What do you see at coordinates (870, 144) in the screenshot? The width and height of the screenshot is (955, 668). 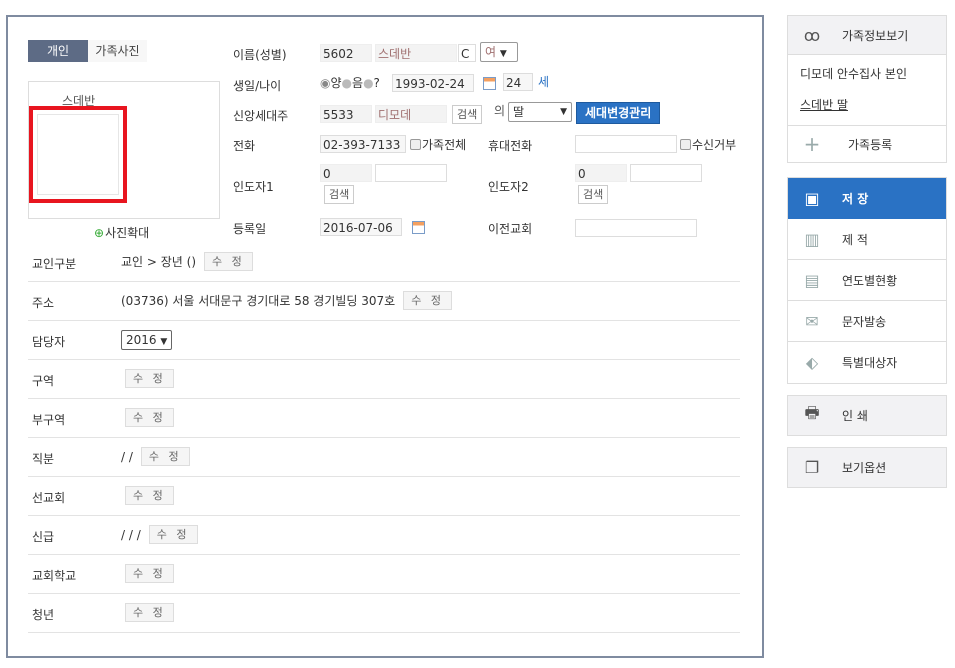 I see `family-add-label: 가족등록` at bounding box center [870, 144].